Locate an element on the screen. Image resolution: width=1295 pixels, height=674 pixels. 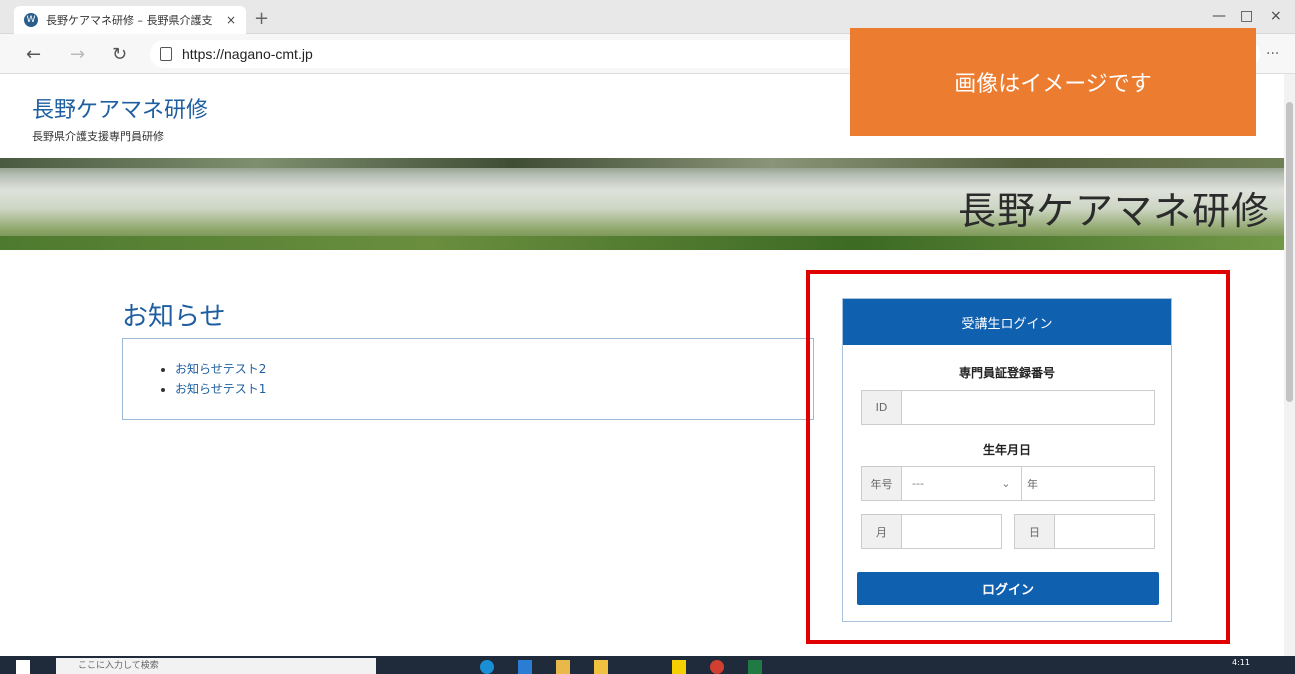
news-list: お知らせテスト2 お知らせテスト1 is located at coordinates (468, 379).